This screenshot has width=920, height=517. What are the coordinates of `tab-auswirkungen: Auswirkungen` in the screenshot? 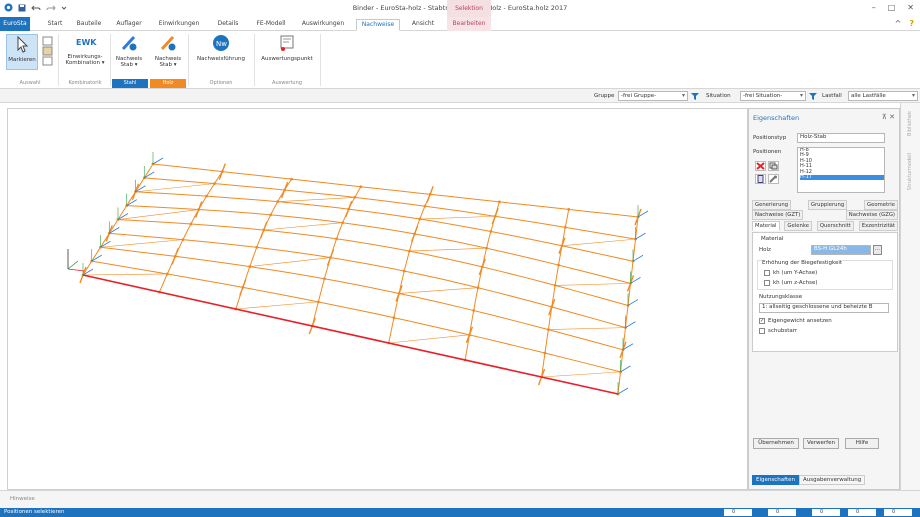 It's located at (323, 25).